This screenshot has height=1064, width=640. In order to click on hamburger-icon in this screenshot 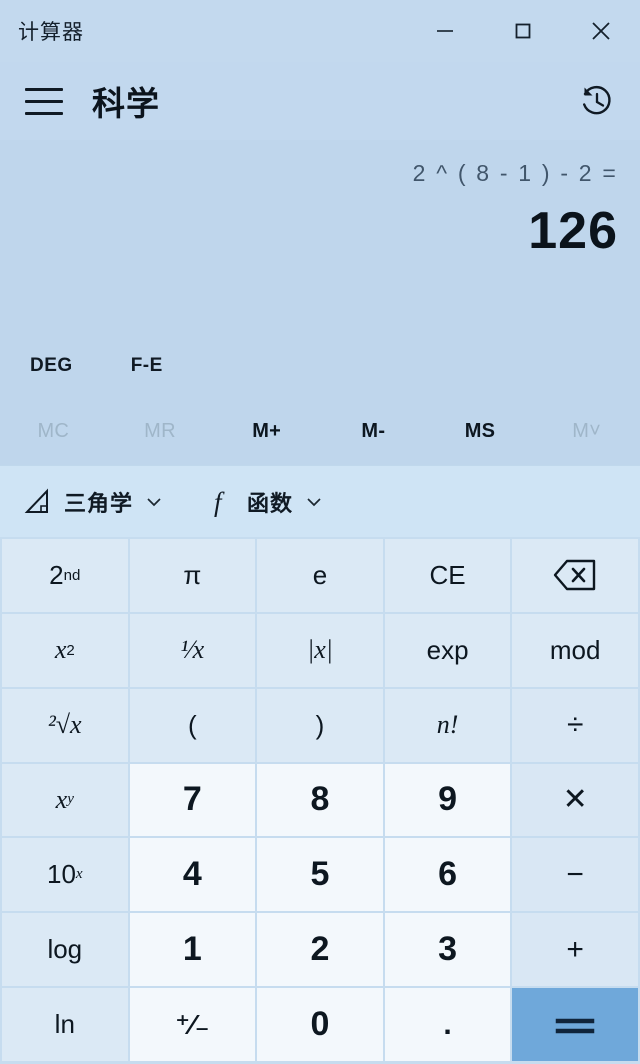, I will do `click(44, 101)`.